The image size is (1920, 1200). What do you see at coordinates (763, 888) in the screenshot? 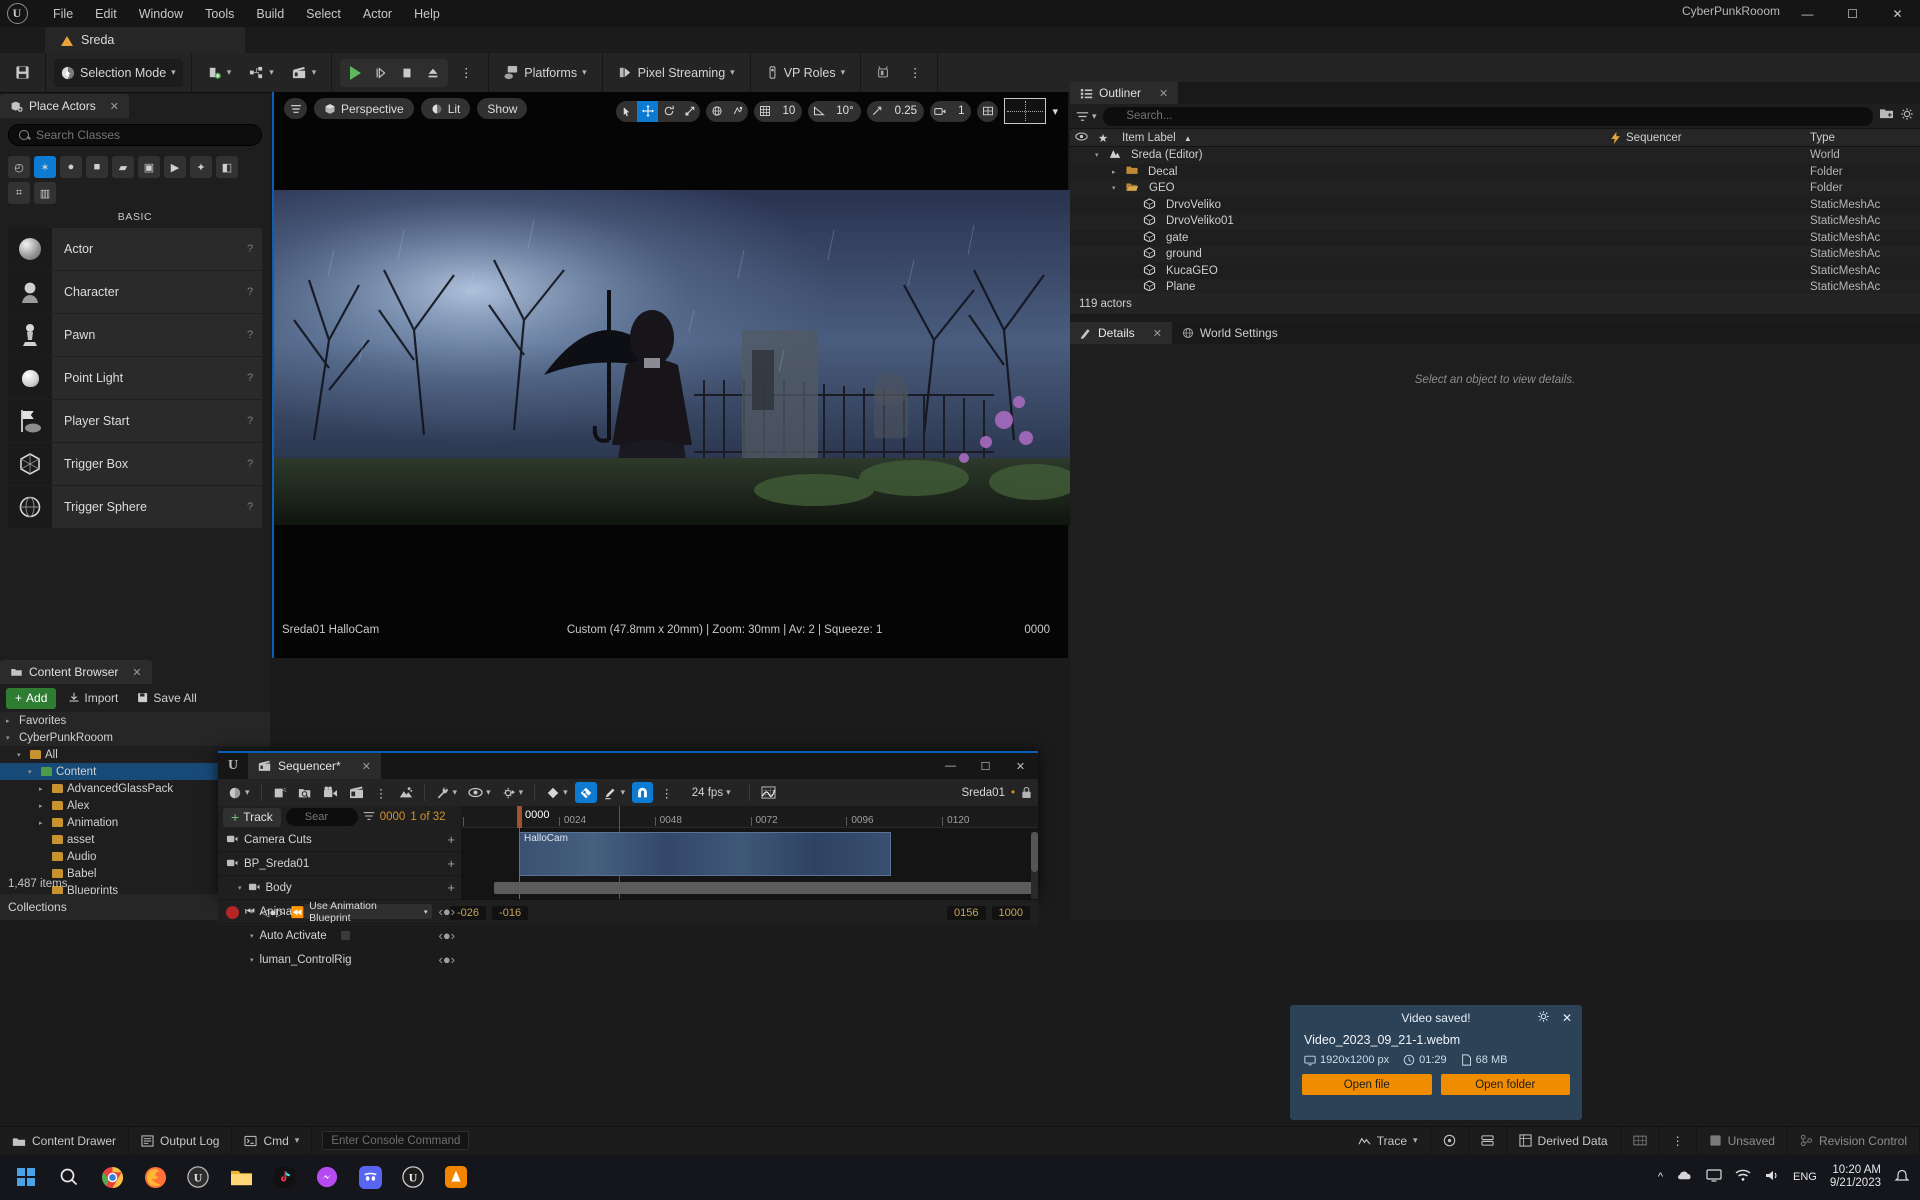
I see `track-bar-bp` at bounding box center [763, 888].